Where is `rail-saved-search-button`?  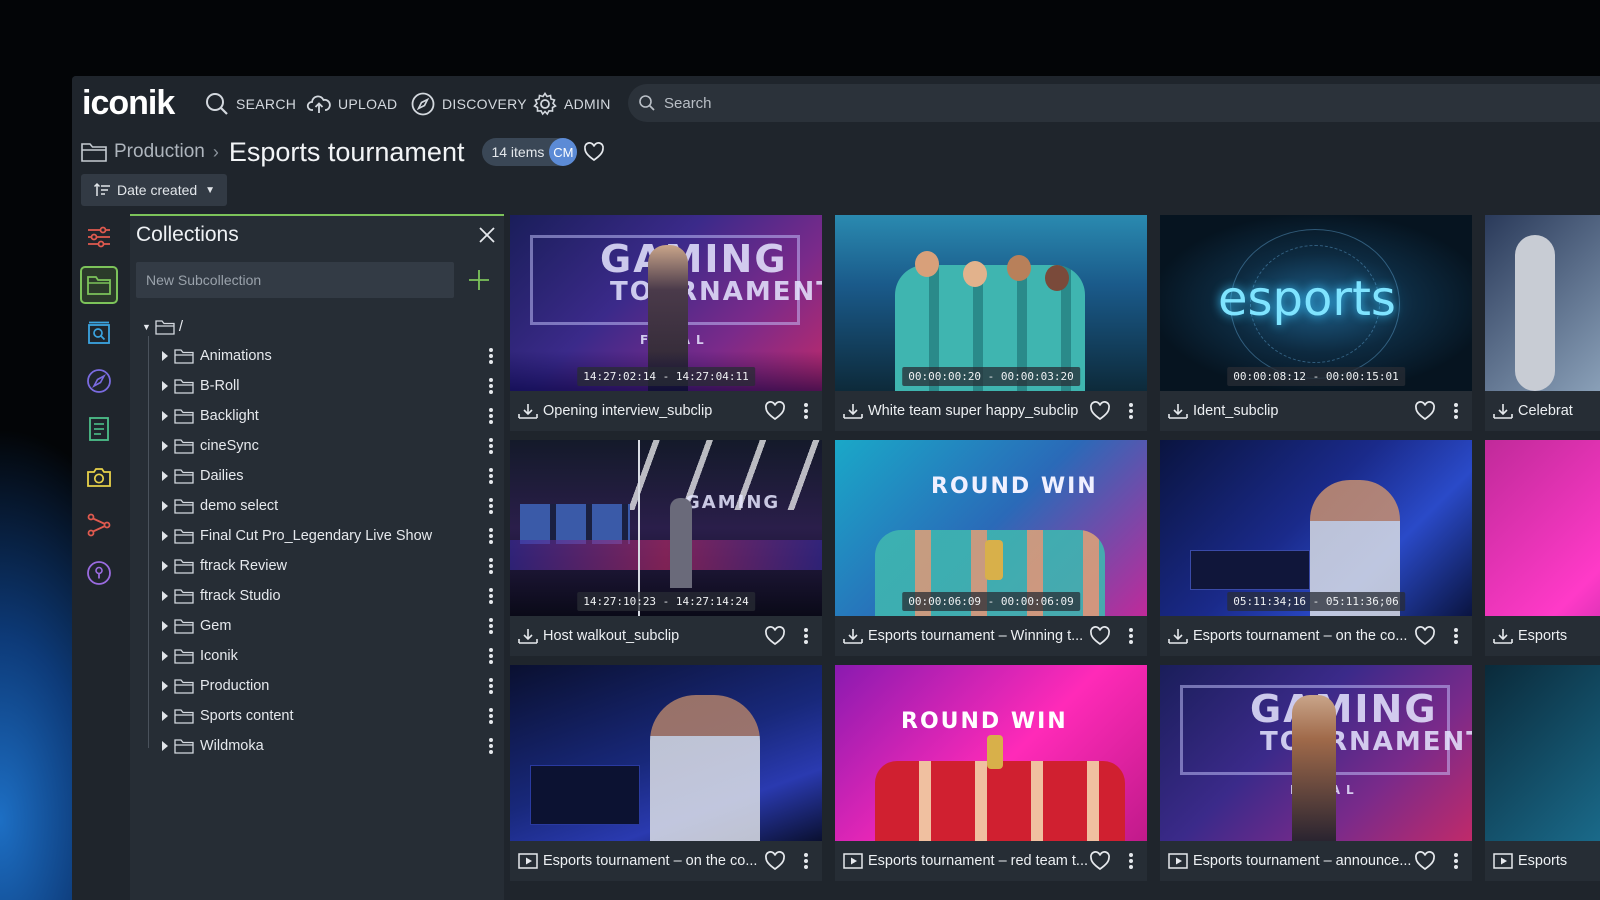
rail-saved-search-button is located at coordinates (99, 333).